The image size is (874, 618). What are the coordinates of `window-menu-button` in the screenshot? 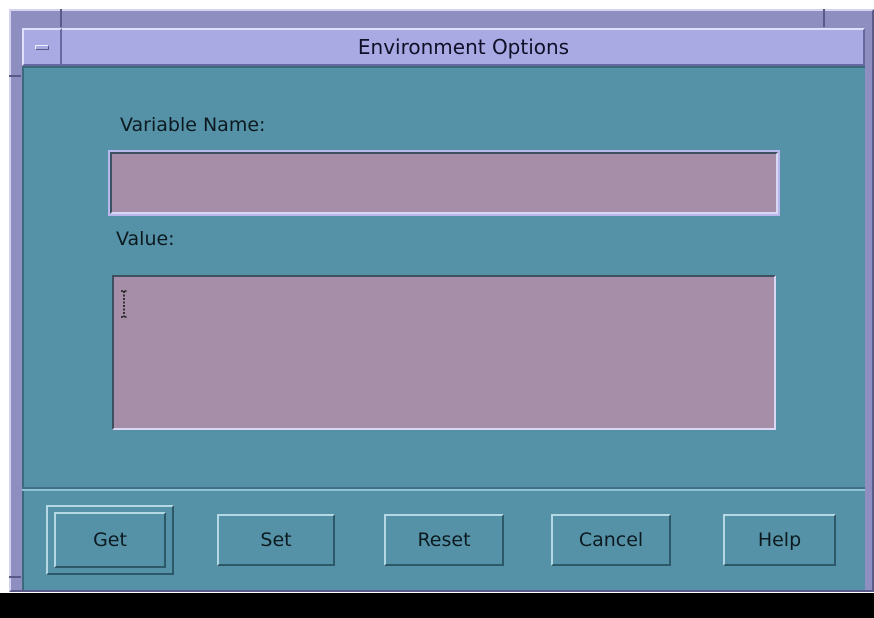 It's located at (42, 47).